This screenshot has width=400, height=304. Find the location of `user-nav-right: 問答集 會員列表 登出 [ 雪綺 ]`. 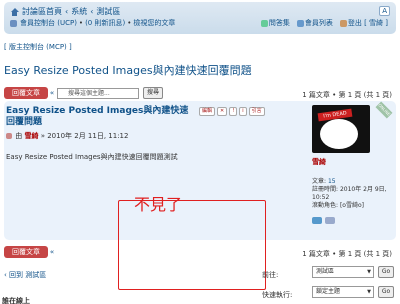

user-nav-right: 問答集 會員列表 登出 [ 雪綺 ] is located at coordinates (324, 23).